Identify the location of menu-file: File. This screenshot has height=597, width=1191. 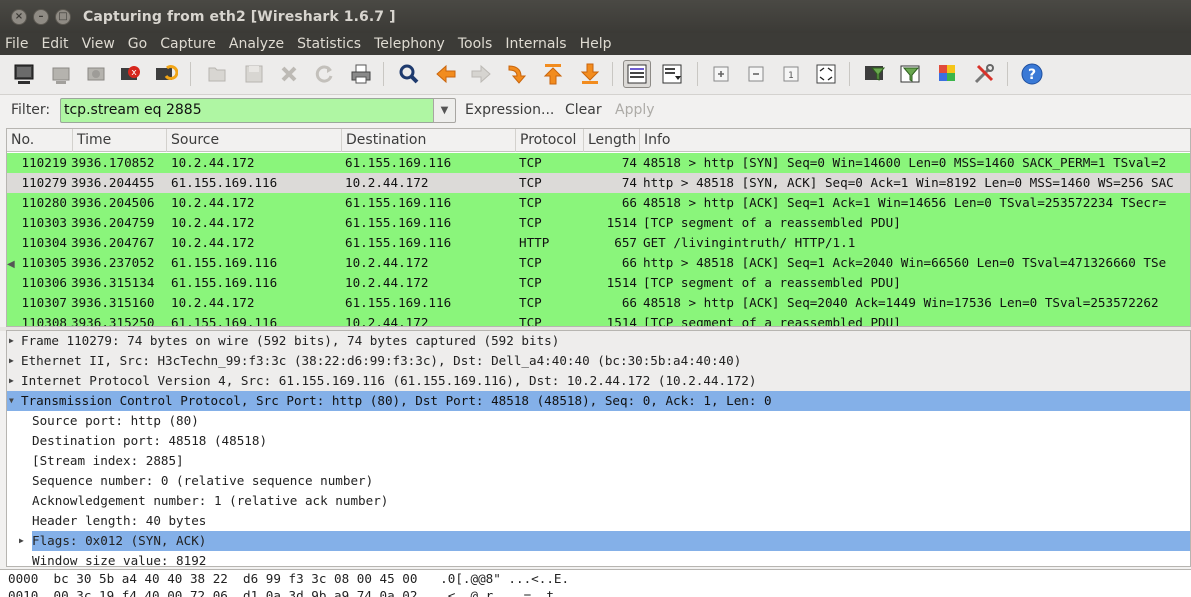
(16, 44).